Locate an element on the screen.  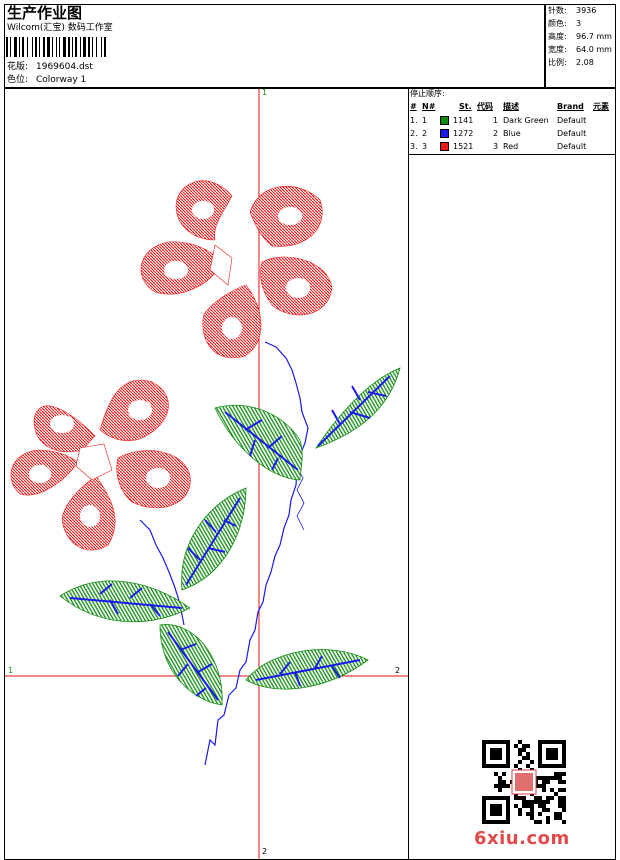
col-header-no: N# is located at coordinates (429, 106).